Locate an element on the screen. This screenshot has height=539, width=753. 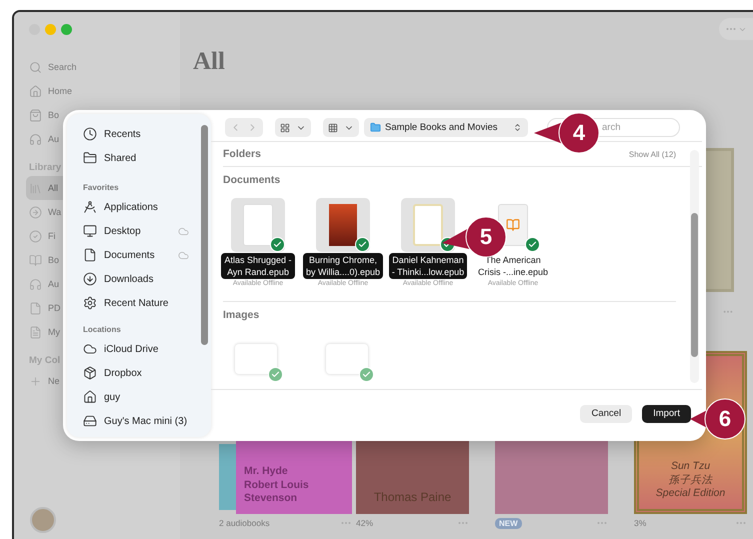
page-title: All is located at coordinates (209, 62).